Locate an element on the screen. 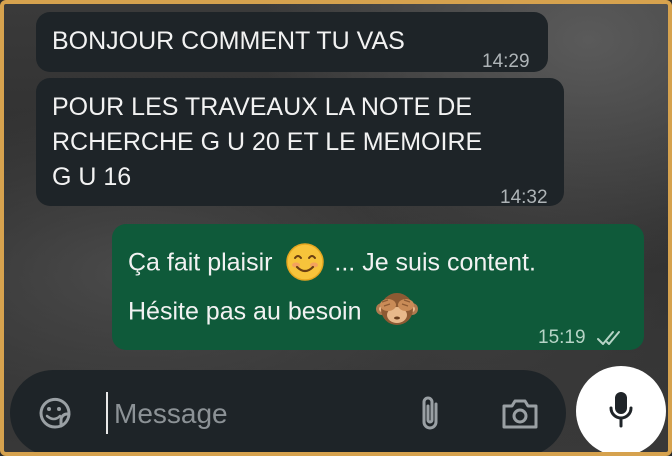  message-text: Hésite pas au besoin is located at coordinates (245, 311).